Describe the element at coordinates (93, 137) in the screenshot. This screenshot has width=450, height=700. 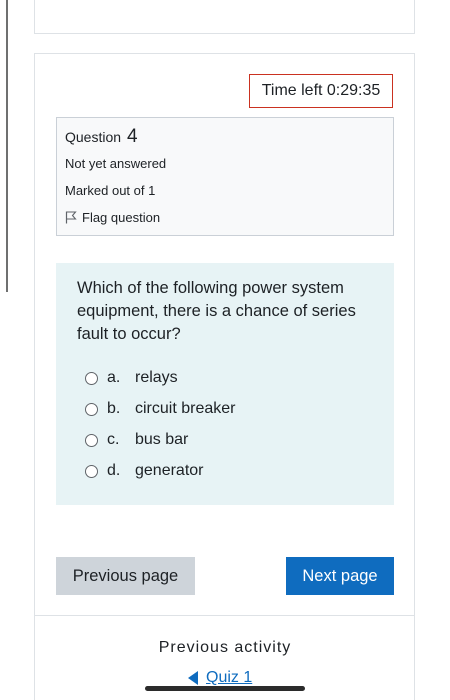
I see `question-label: Question` at that location.